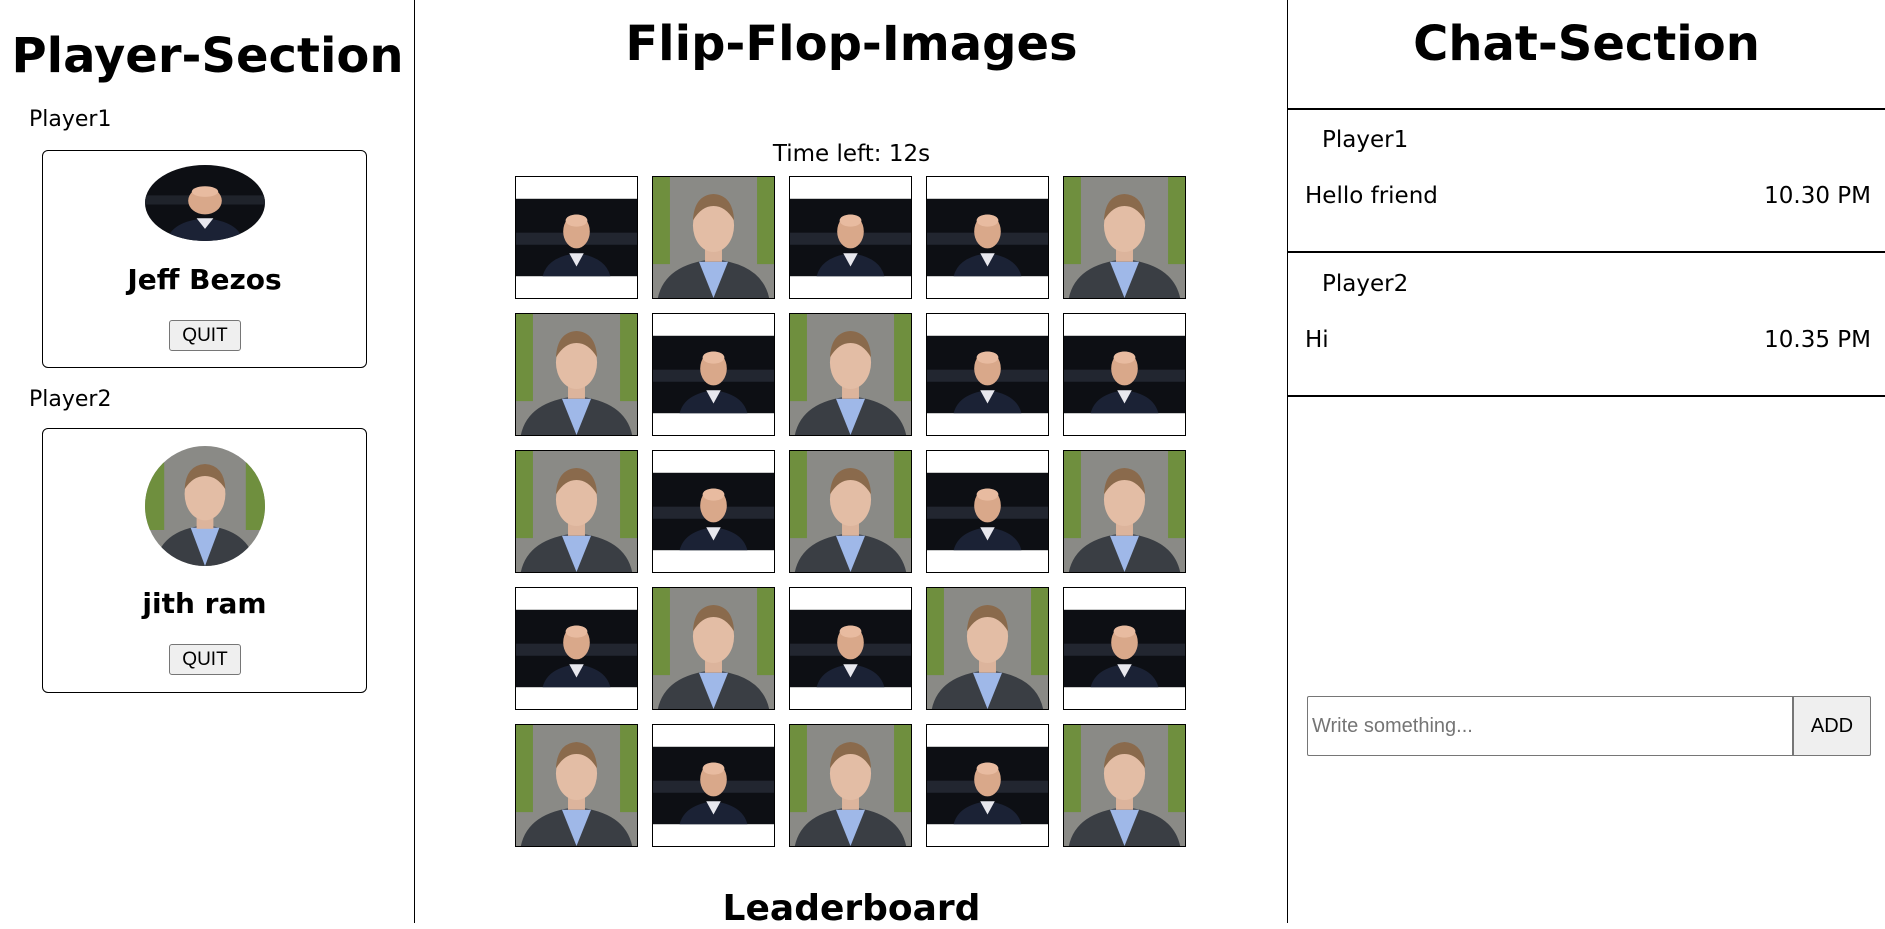  Describe the element at coordinates (1550, 726) in the screenshot. I see `chat-message-input` at that location.